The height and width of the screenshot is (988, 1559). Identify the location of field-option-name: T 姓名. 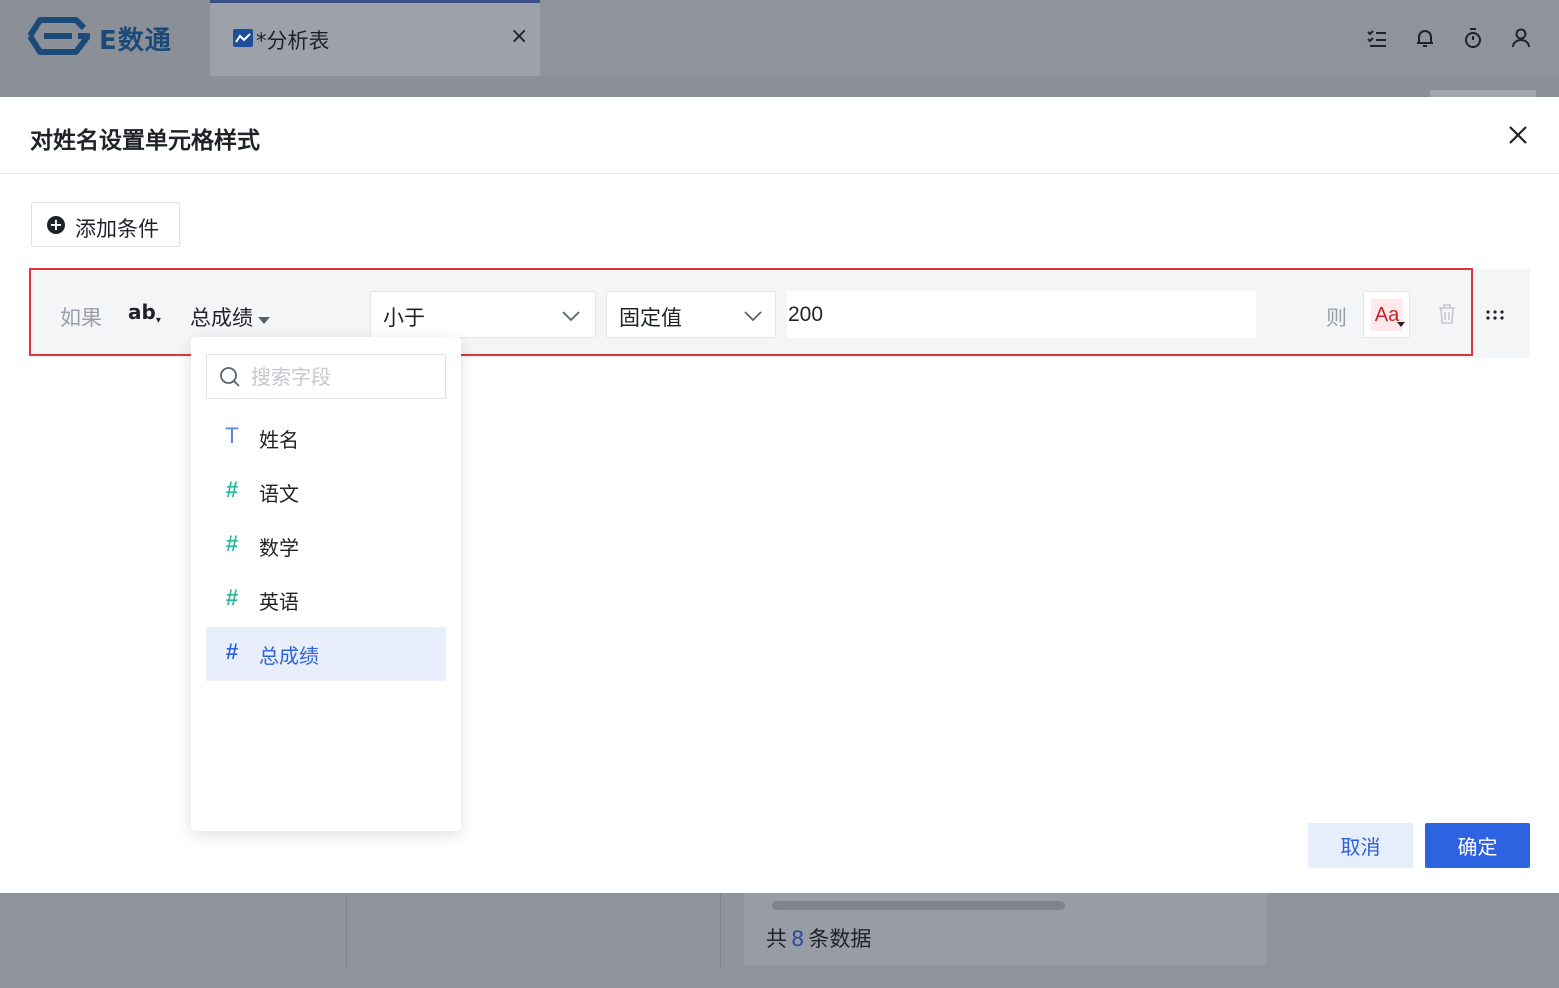
(326, 438).